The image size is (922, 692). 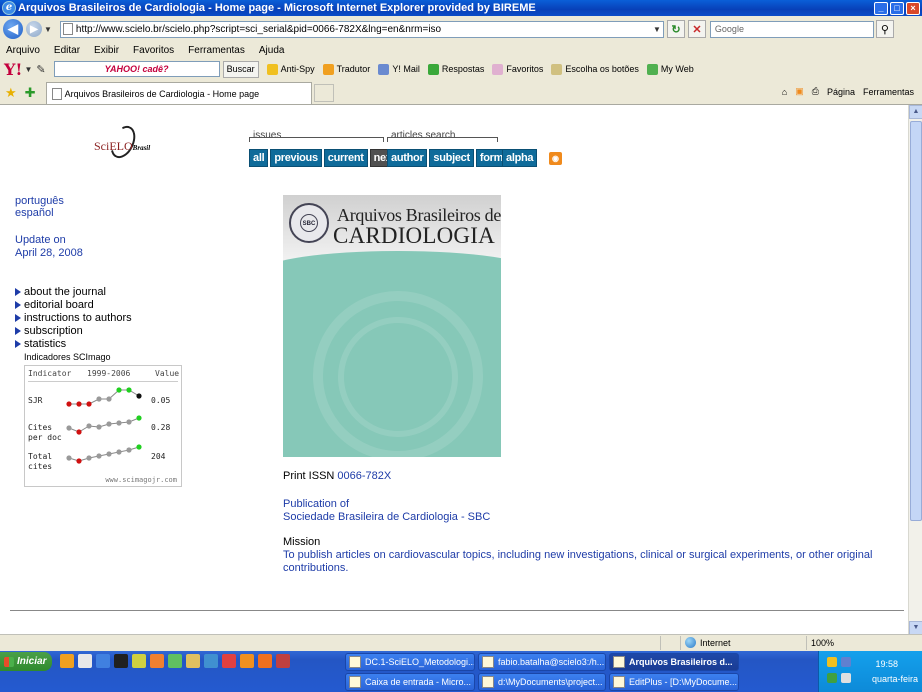 I want to click on author-button: author, so click(x=407, y=158).